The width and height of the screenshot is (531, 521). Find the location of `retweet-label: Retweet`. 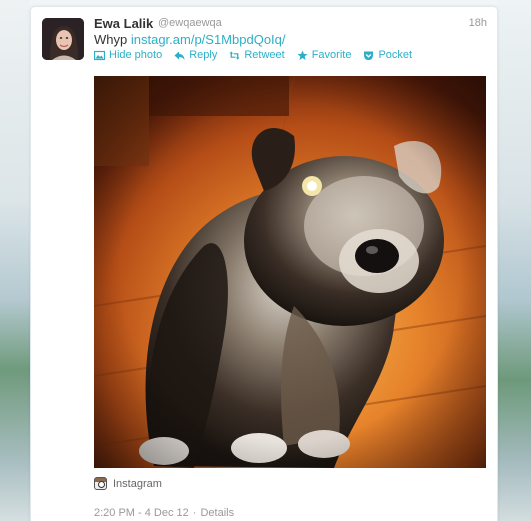

retweet-label: Retweet is located at coordinates (264, 55).